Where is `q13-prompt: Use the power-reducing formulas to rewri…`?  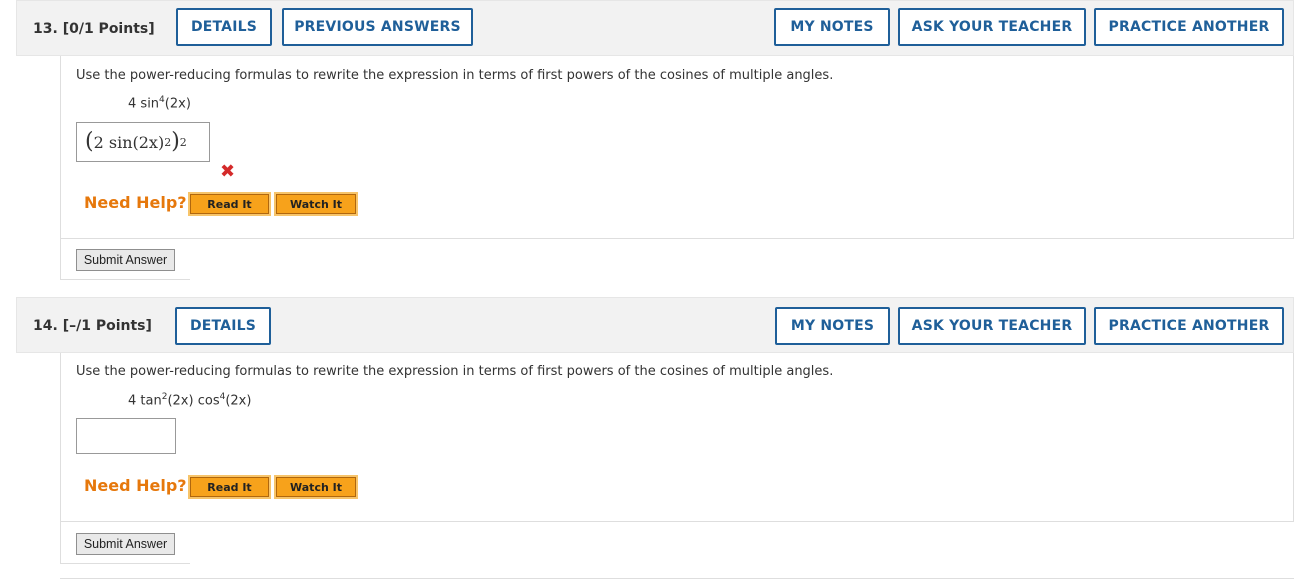
q13-prompt: Use the power-reducing formulas to rewri… is located at coordinates (455, 75).